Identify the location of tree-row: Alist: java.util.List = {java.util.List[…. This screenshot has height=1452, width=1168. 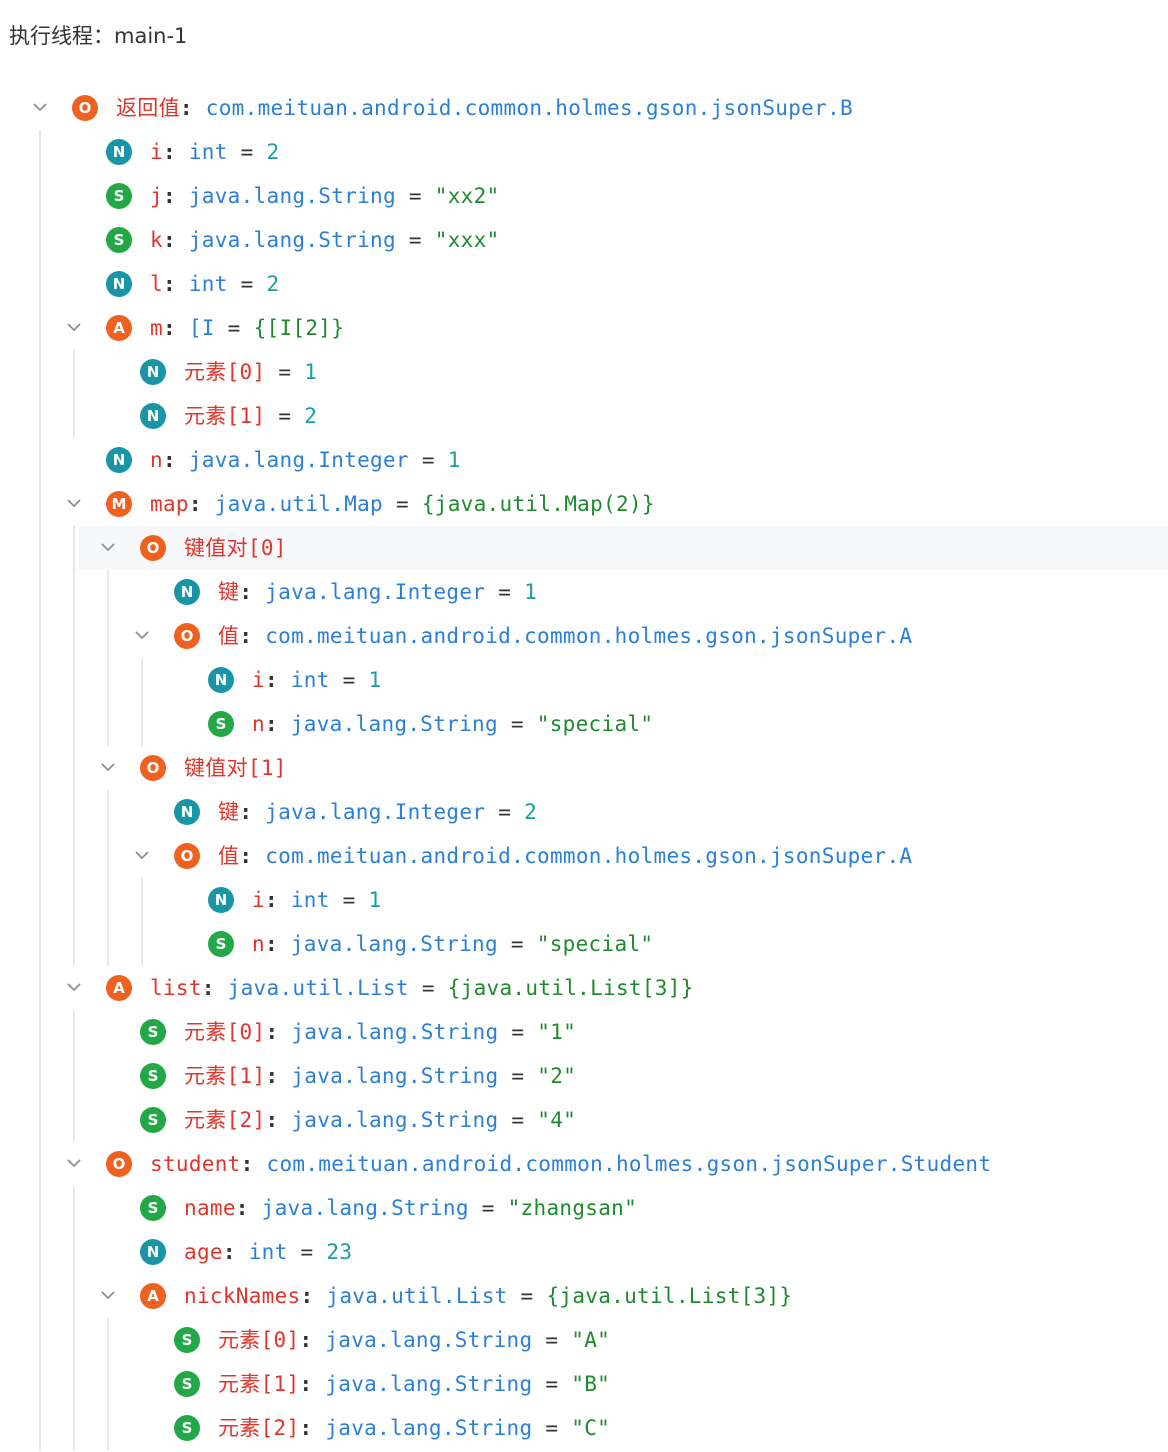
(584, 988).